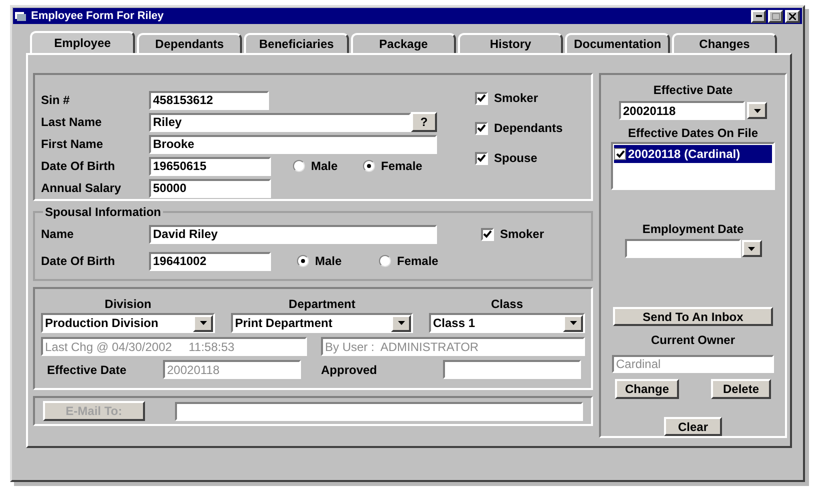 The height and width of the screenshot is (489, 813). Describe the element at coordinates (210, 261) in the screenshot. I see `input-field: 19641002` at that location.